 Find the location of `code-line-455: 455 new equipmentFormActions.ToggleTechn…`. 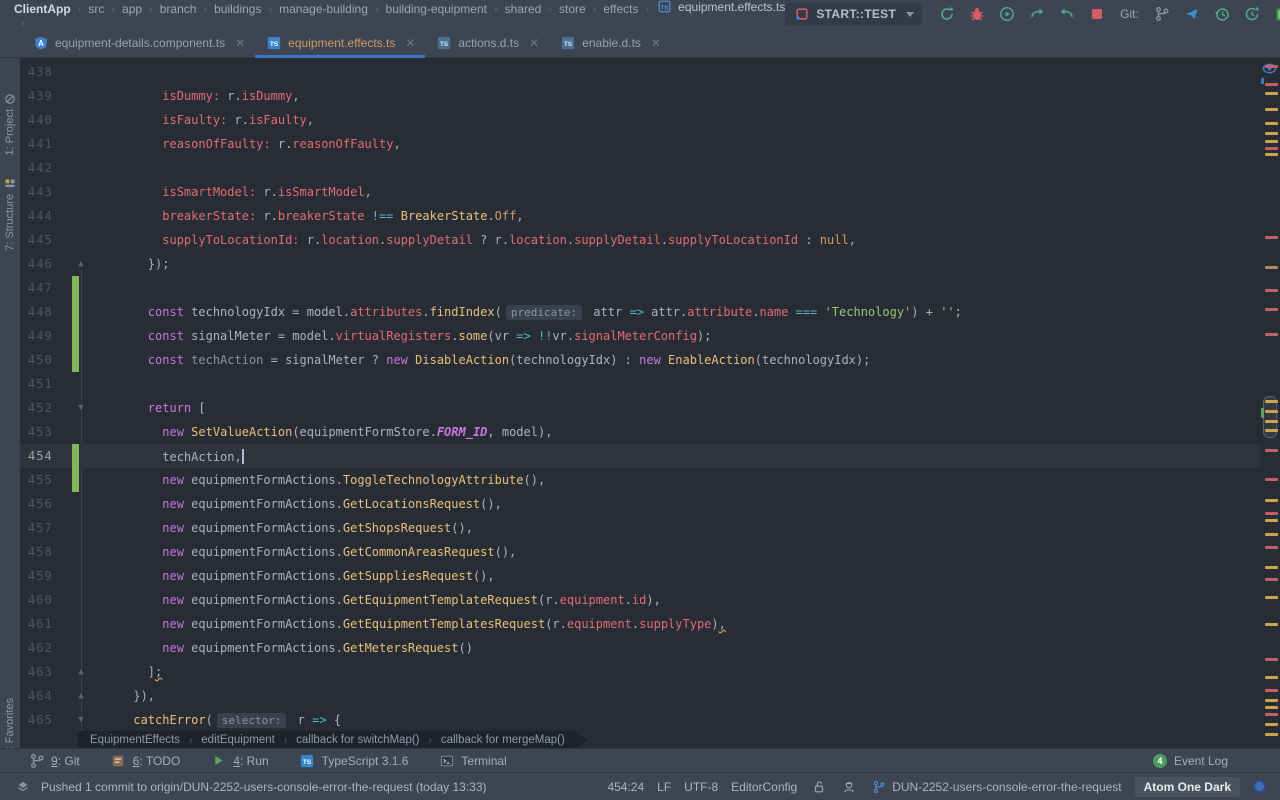

code-line-455: 455 new equipmentFormActions.ToggleTechn… is located at coordinates (650, 480).